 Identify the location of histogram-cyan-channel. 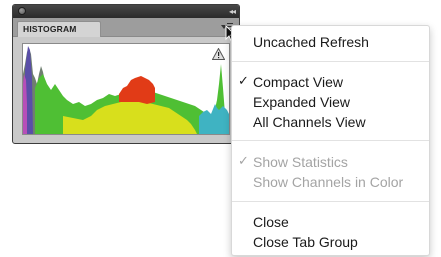
(214, 119).